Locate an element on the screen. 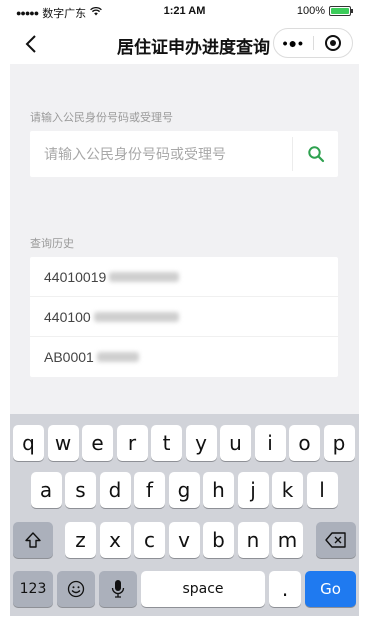 Image resolution: width=369 pixels, height=640 pixels. key-e: e is located at coordinates (97, 443).